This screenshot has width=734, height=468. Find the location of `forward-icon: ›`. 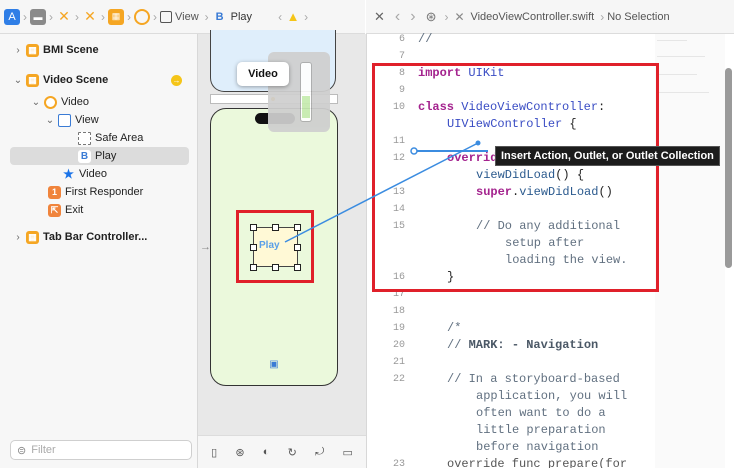

forward-icon: › is located at coordinates (412, 17).